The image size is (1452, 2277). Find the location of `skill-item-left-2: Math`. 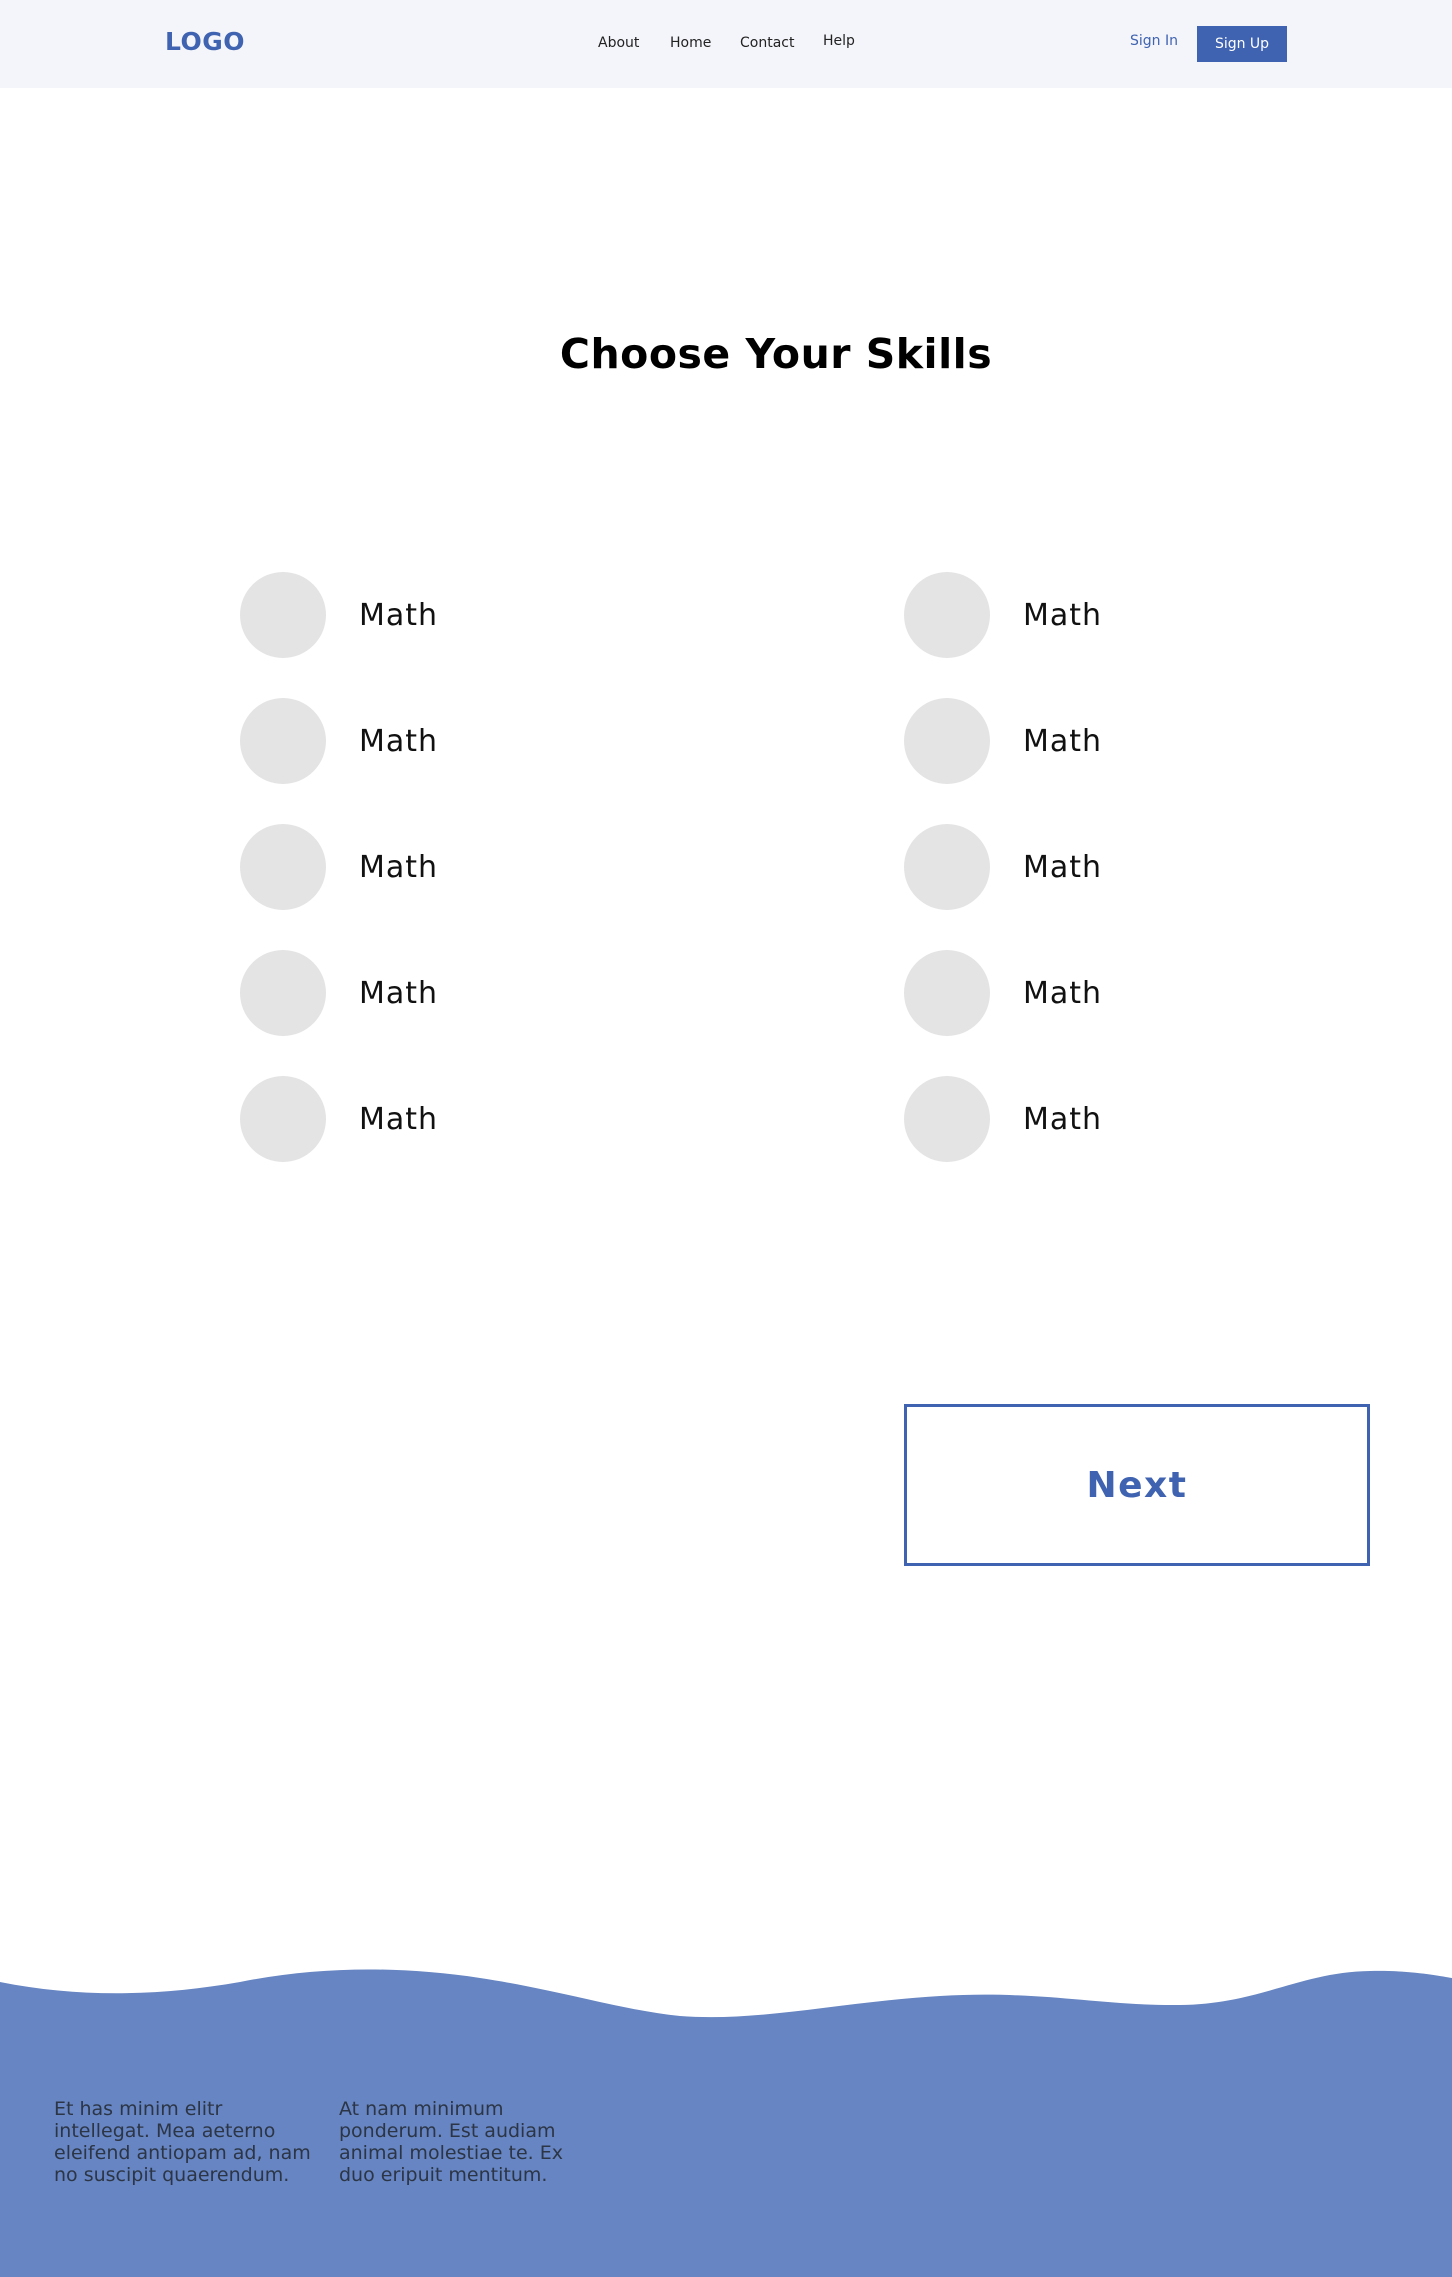

skill-item-left-2: Math is located at coordinates (339, 741).